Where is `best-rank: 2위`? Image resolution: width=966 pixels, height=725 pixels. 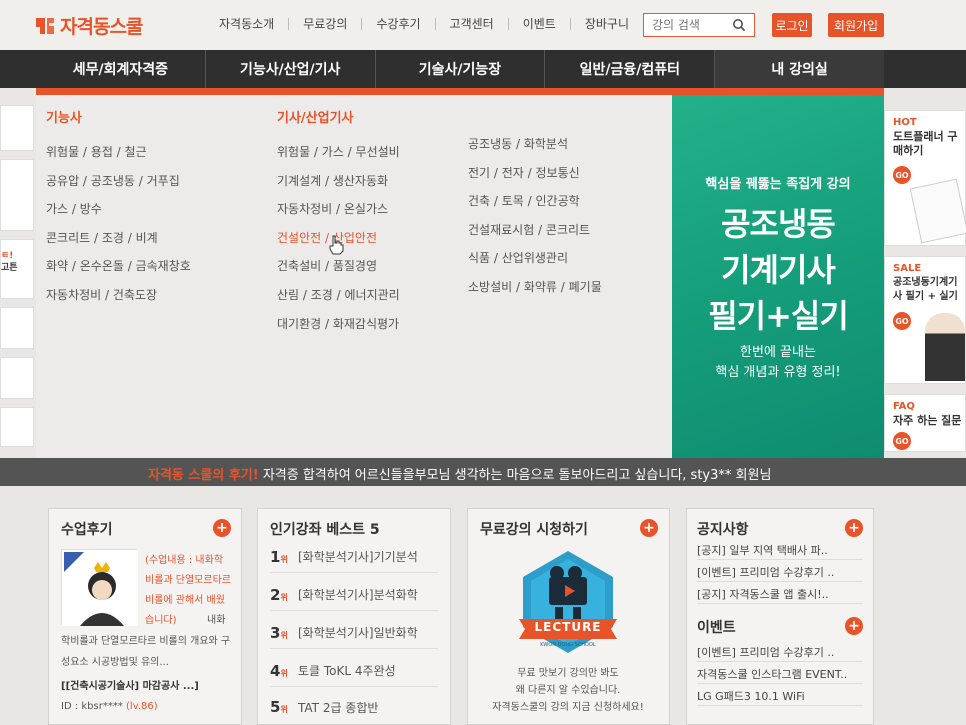 best-rank: 2위 is located at coordinates (279, 594).